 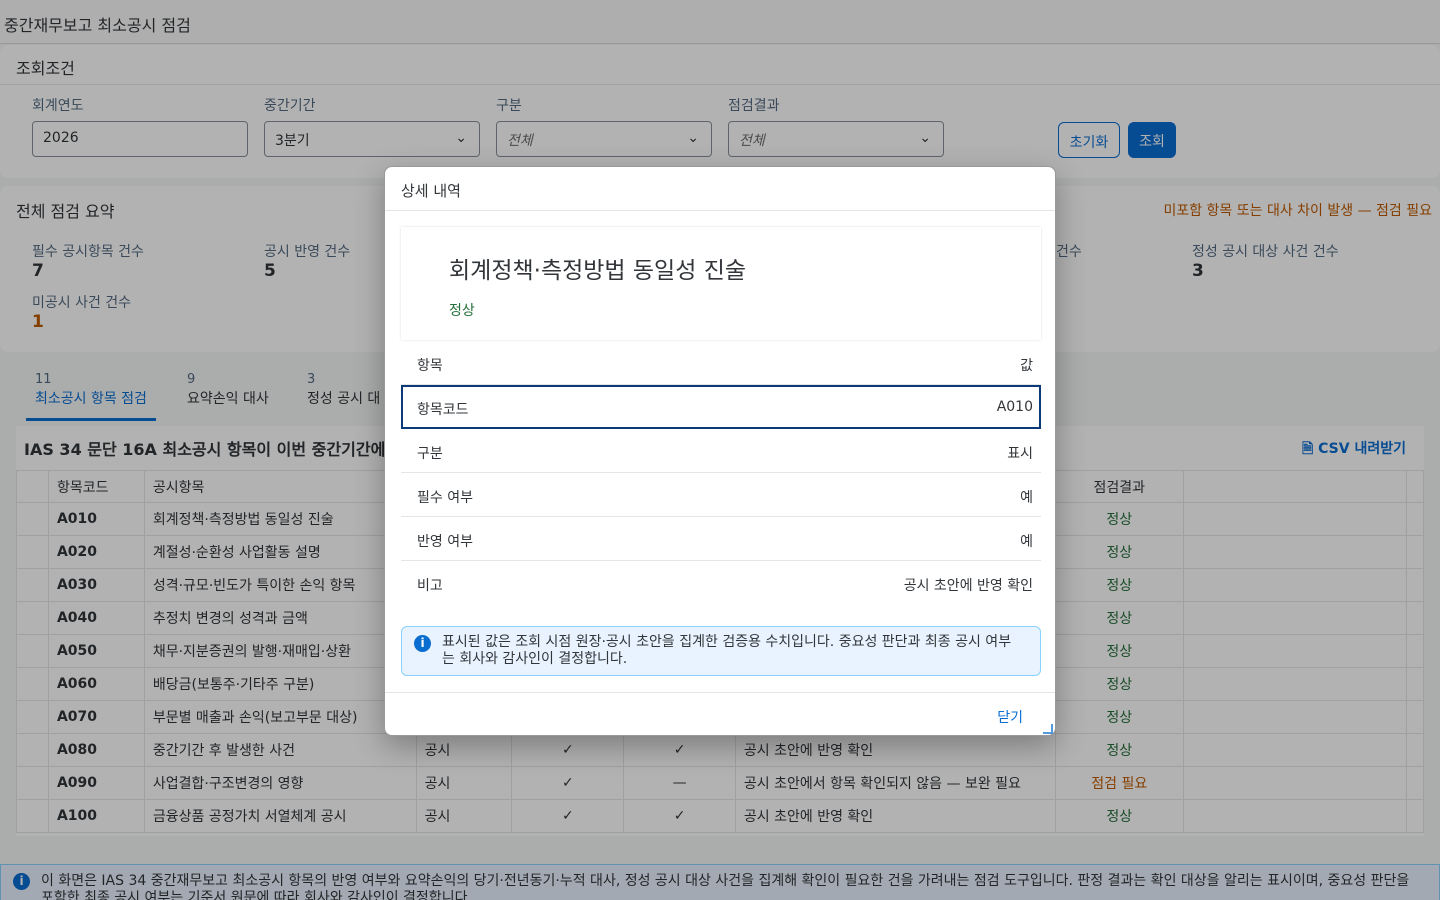 I want to click on detail-title: 회계정책·측정방법 동일성 진술, so click(x=598, y=271).